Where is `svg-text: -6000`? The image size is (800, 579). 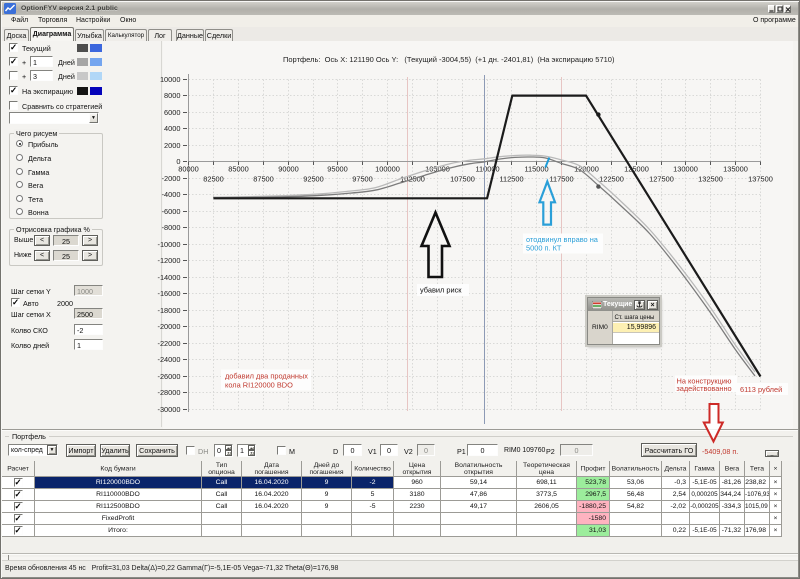
svg-text: -6000 is located at coordinates (171, 211).